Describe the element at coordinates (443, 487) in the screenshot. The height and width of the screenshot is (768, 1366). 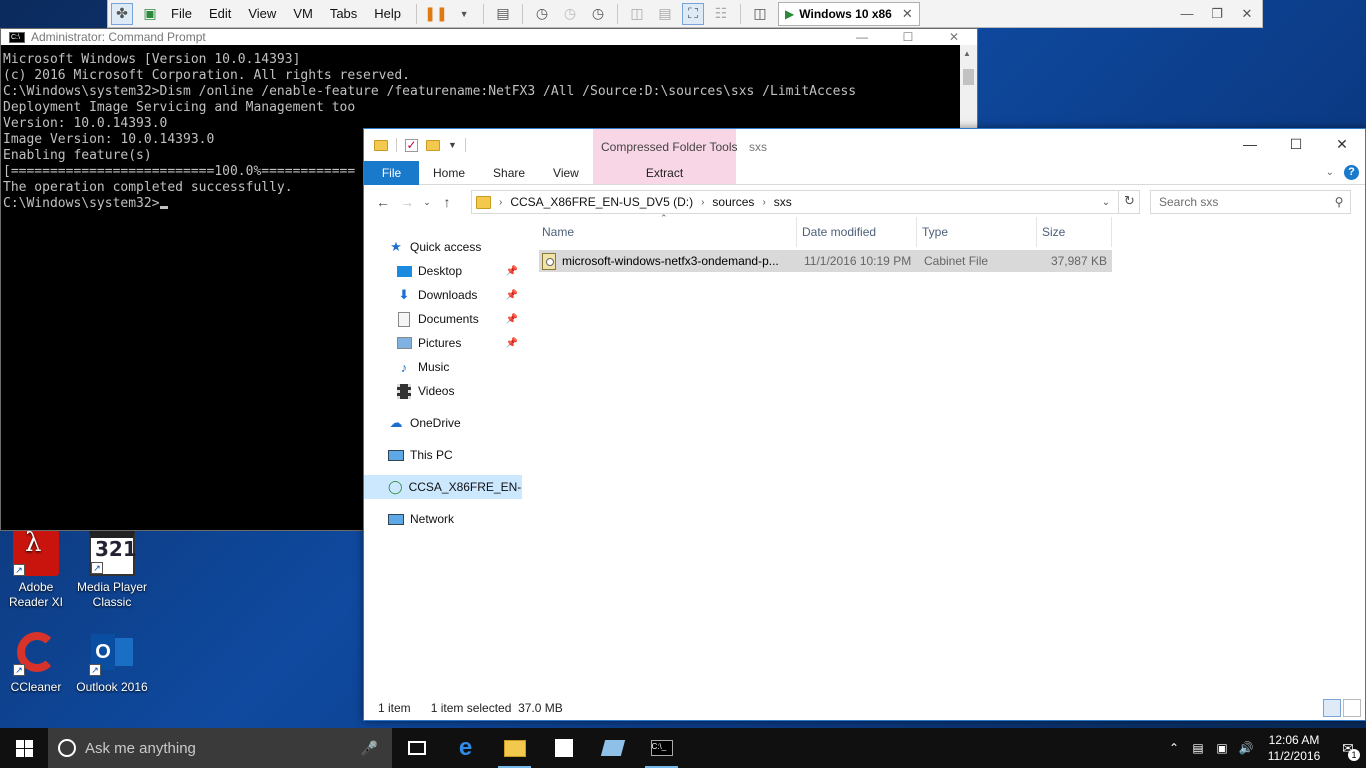
I see `nav-item-drive: ◯ CCSA_X86FRE_EN-US` at that location.